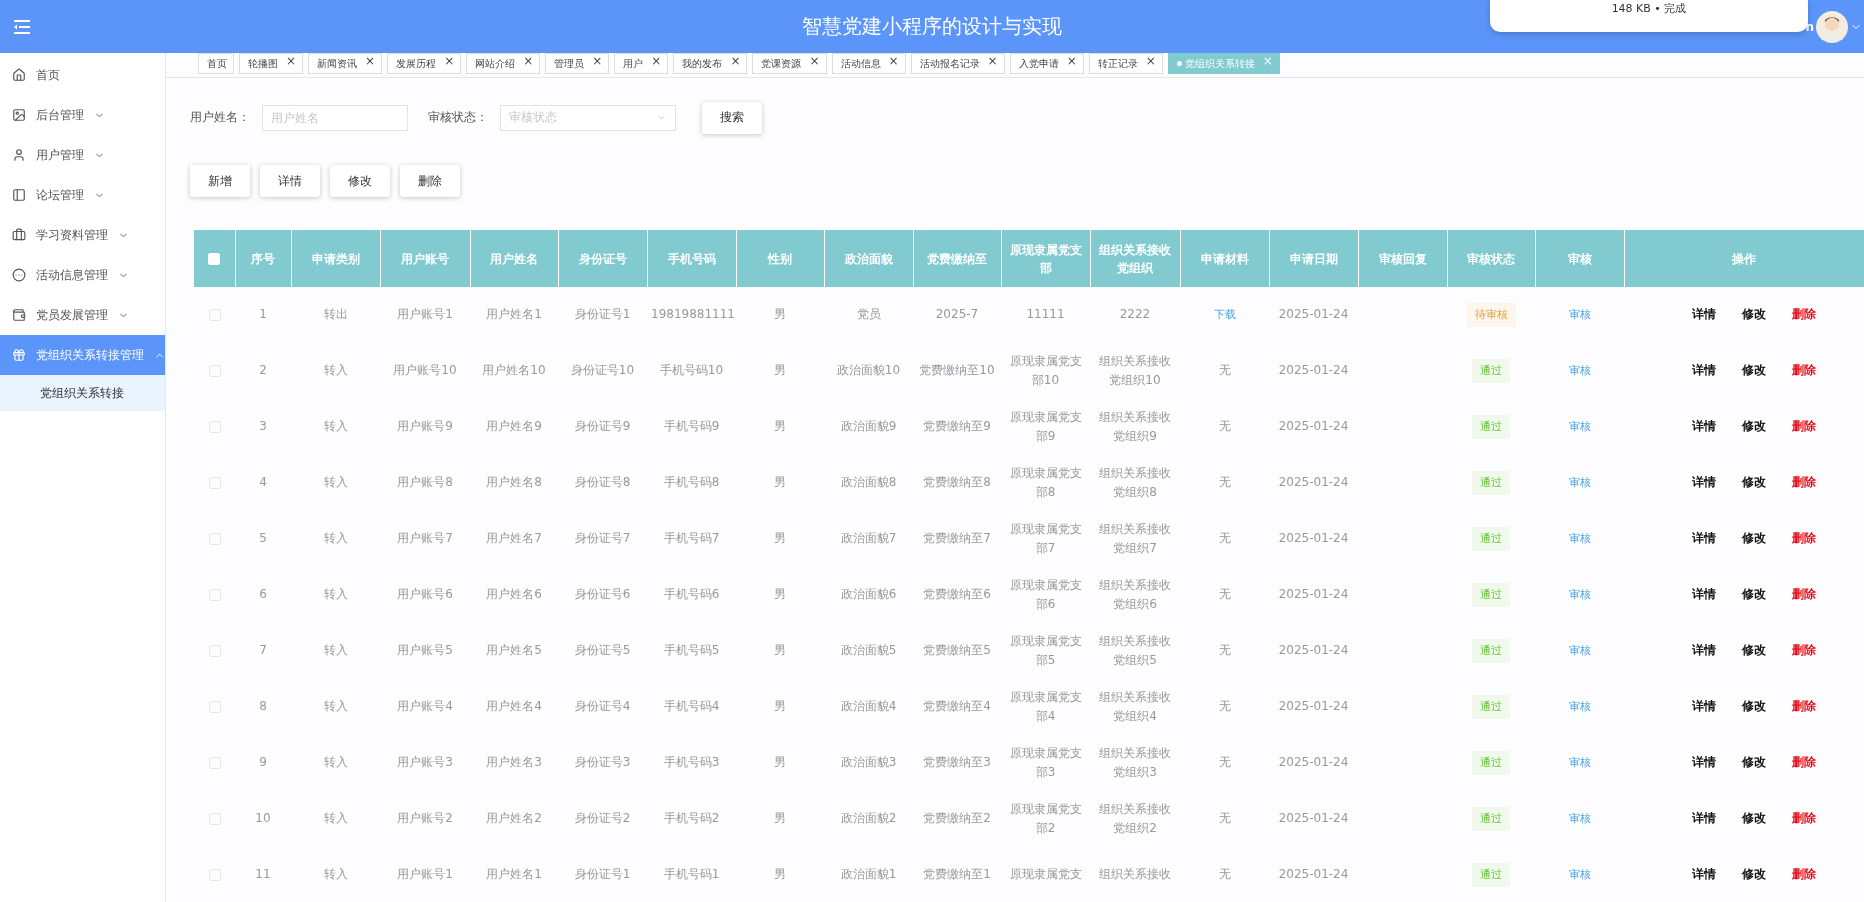 The width and height of the screenshot is (1864, 902). Describe the element at coordinates (514, 707) in the screenshot. I see `table-cell-text: 用户姓名4` at that location.